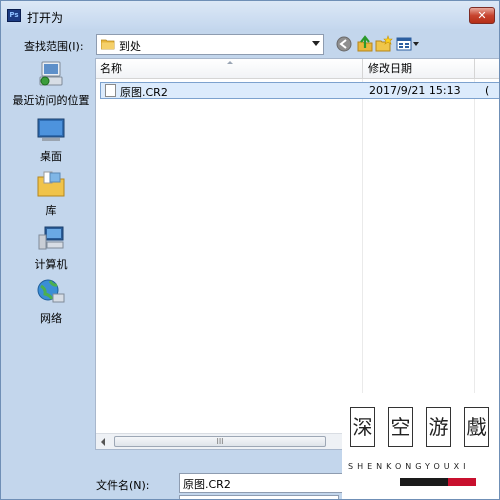 Image resolution: width=500 pixels, height=500 pixels. I want to click on recent-places-icon, so click(51, 73).